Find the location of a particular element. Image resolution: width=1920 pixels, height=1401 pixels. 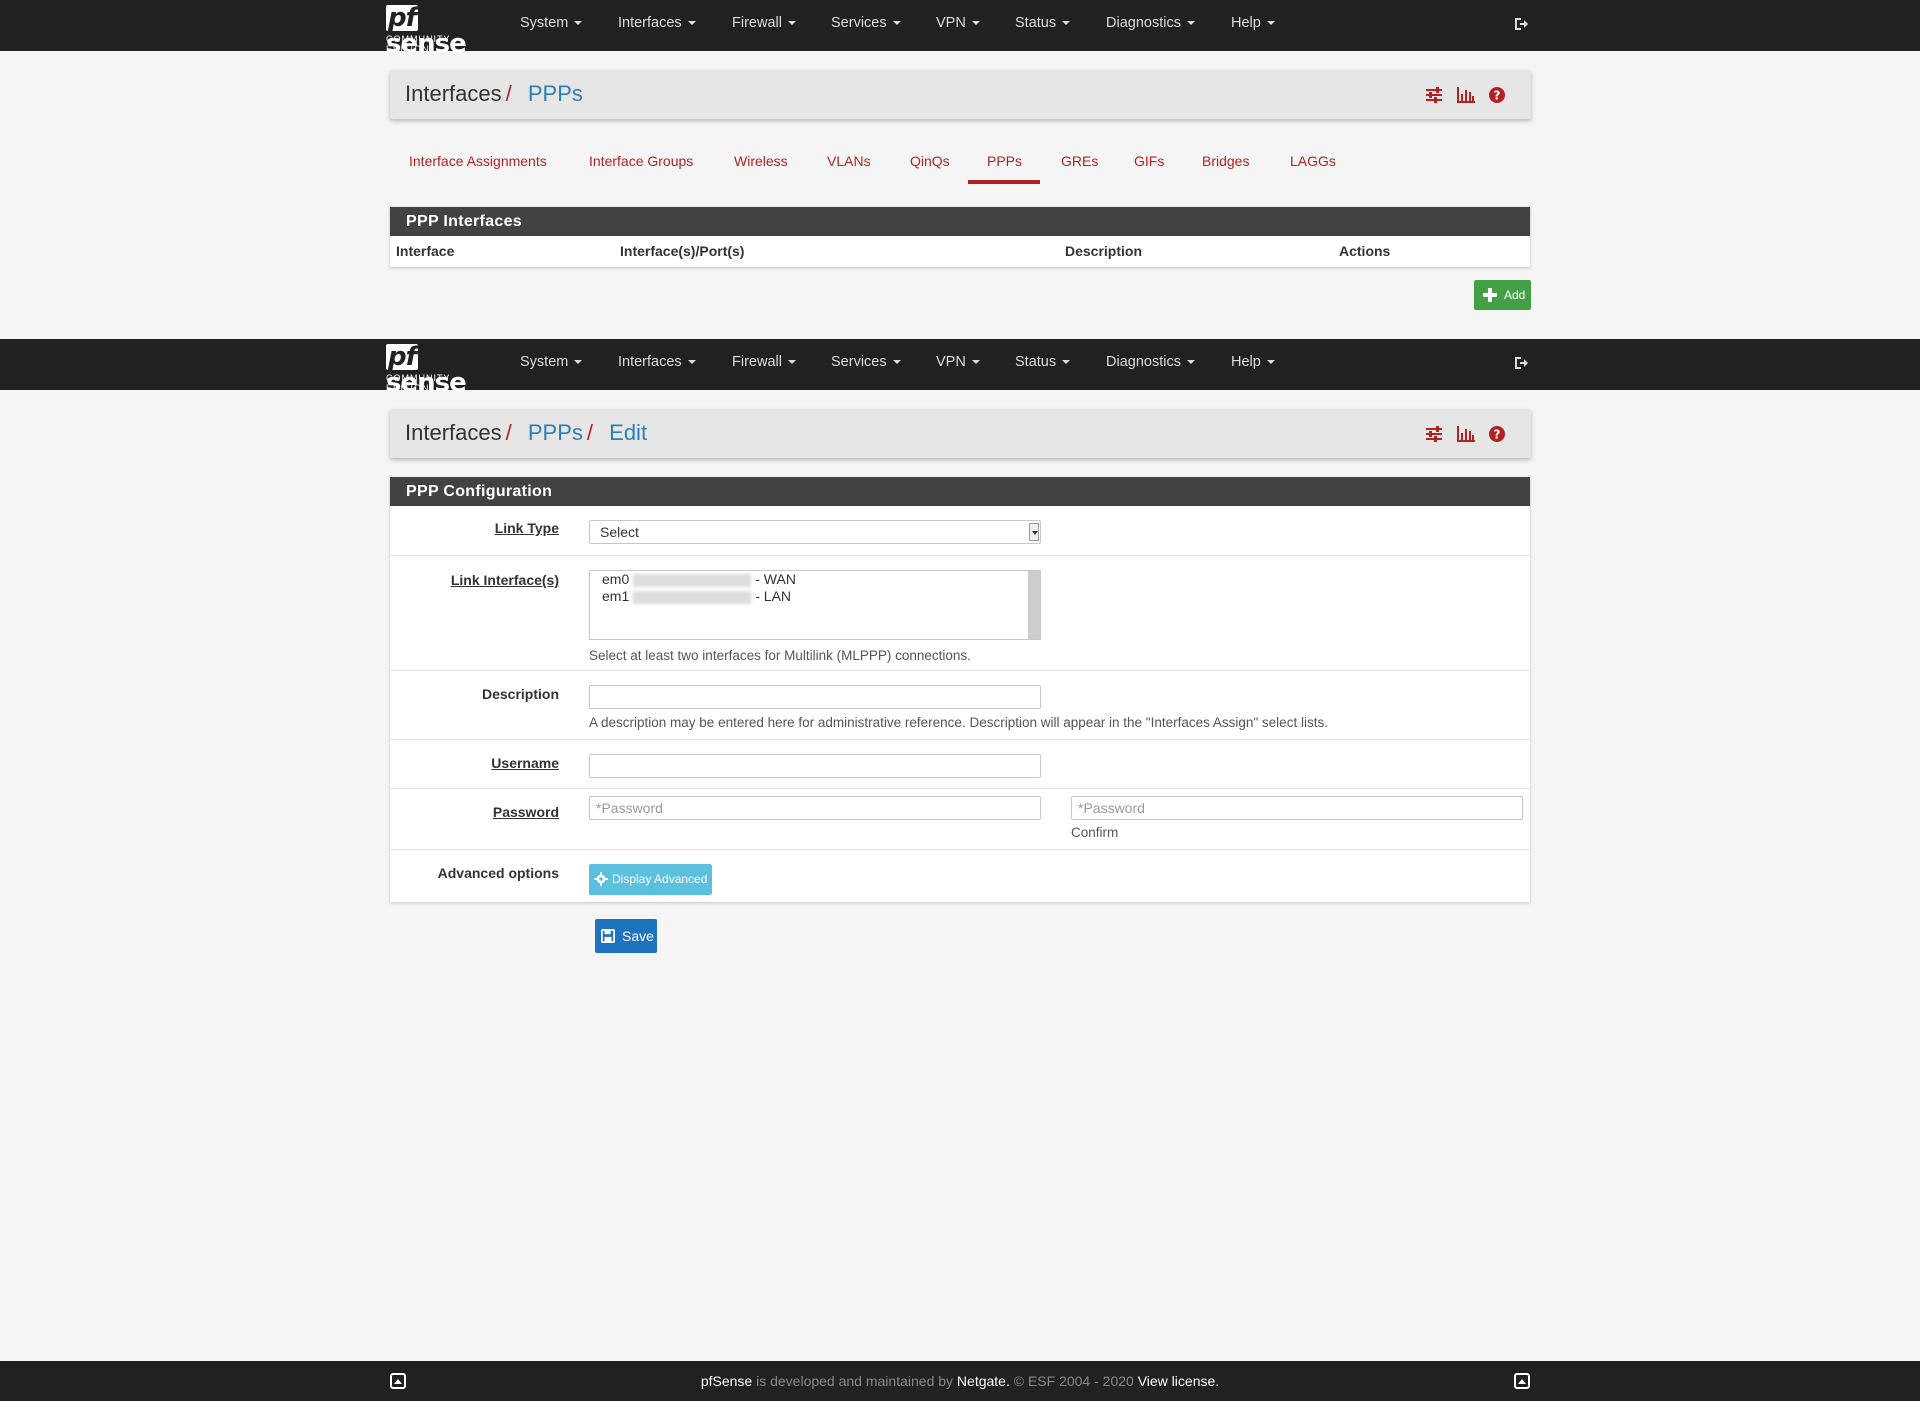

breadcrumb-current: Edit is located at coordinates (628, 432).